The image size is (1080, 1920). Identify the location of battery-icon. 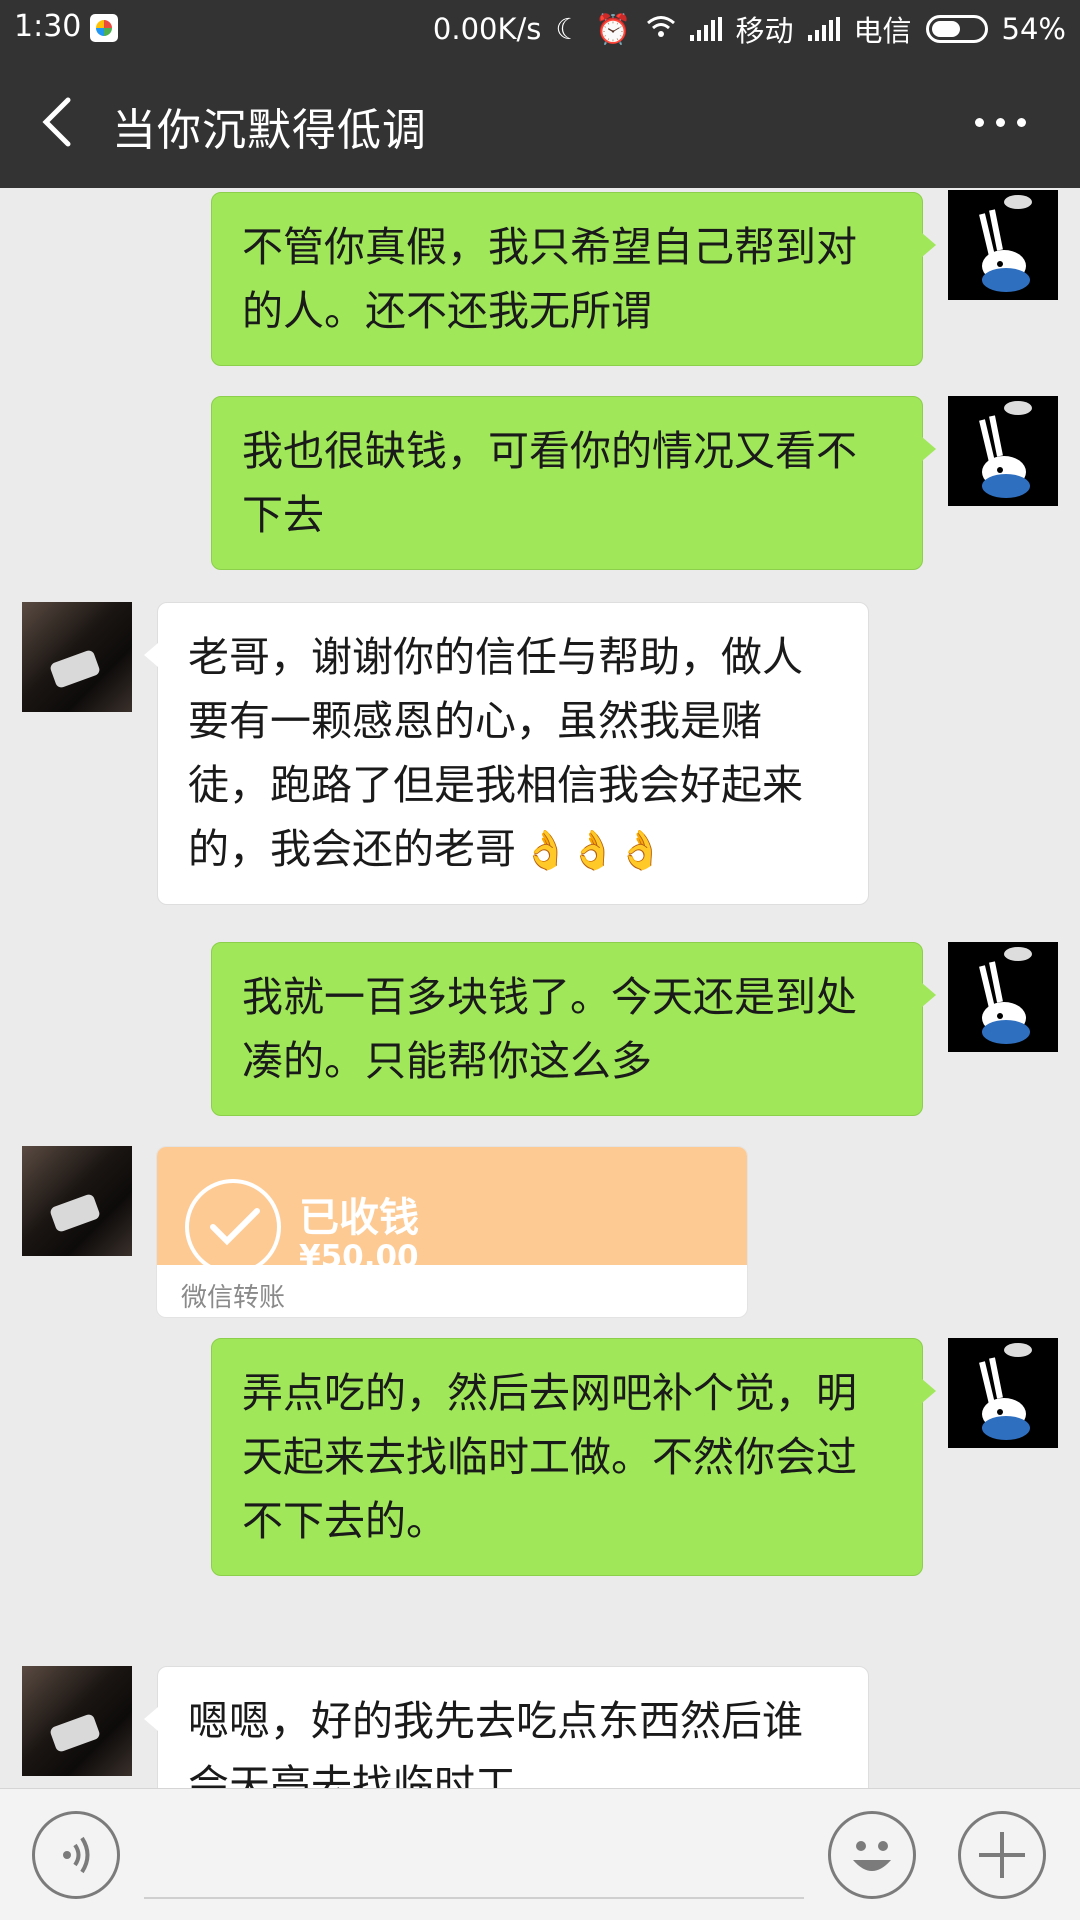
(956, 29).